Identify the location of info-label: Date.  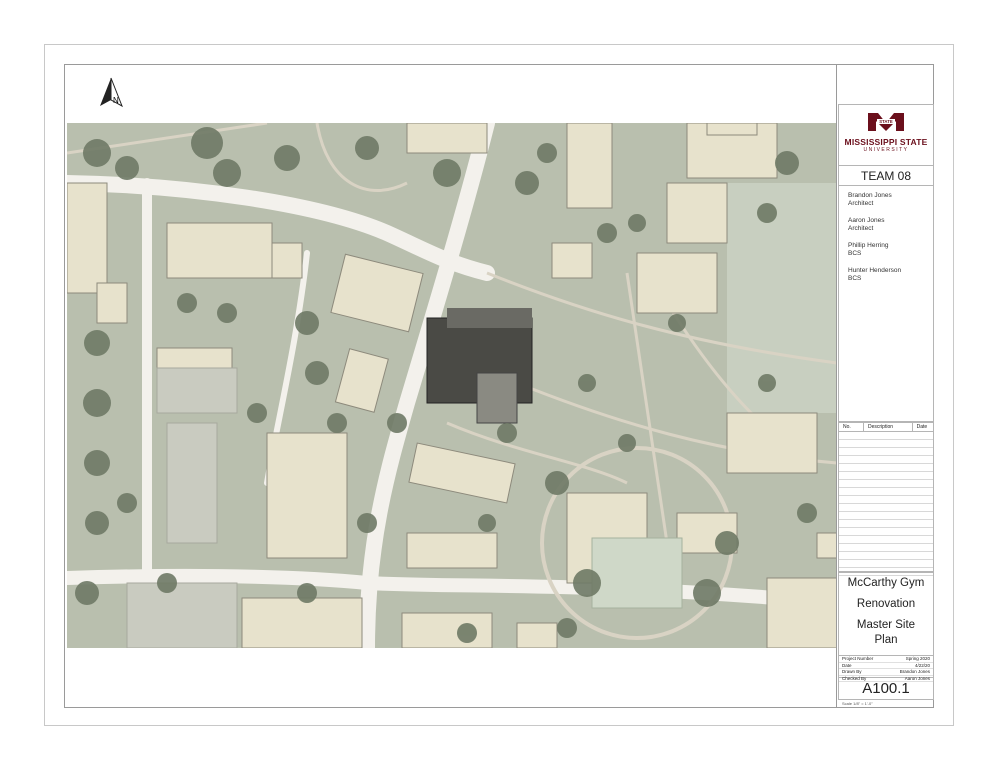
(847, 665).